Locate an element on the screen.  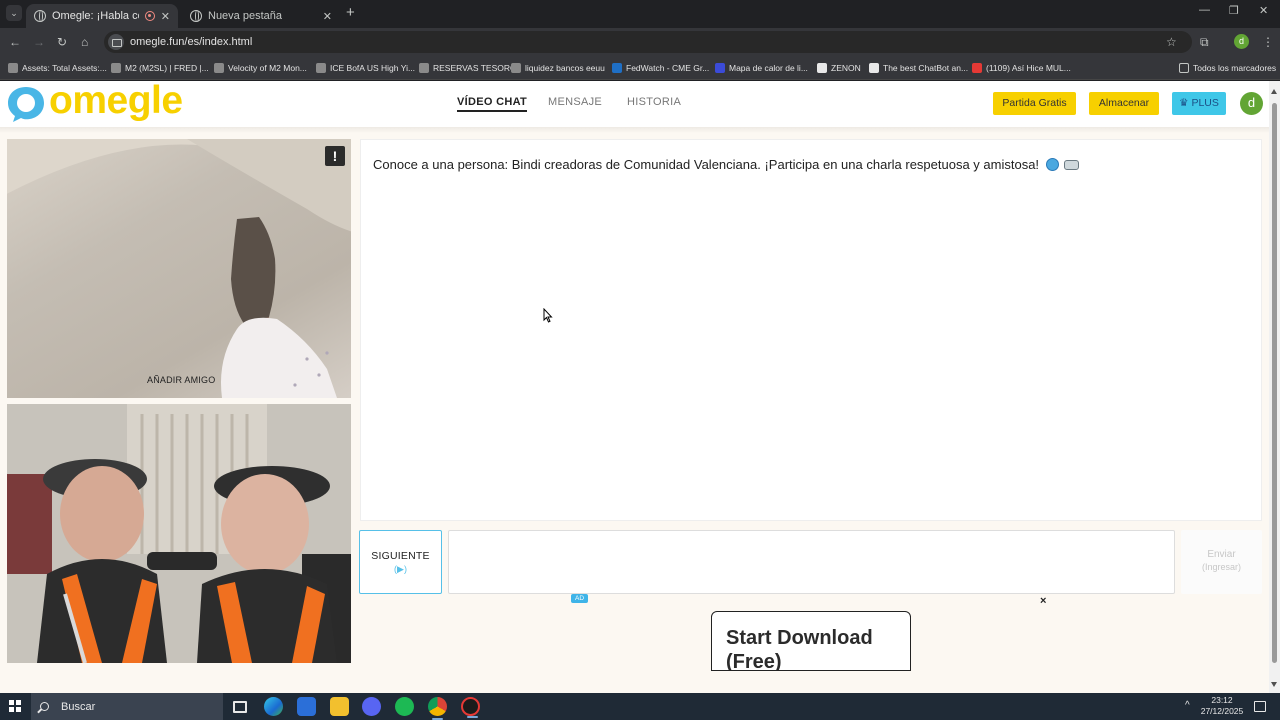
logo-text: omegle is located at coordinates (116, 101).